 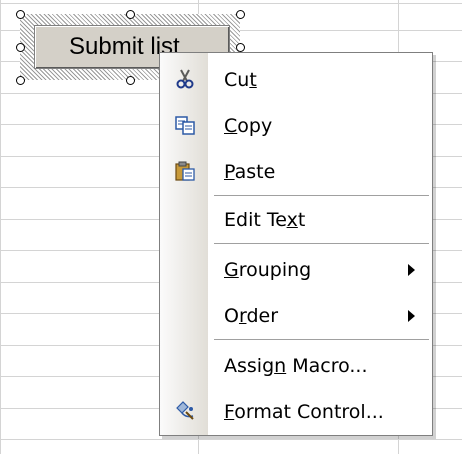 I want to click on menu-item-label: Cut, so click(x=240, y=80).